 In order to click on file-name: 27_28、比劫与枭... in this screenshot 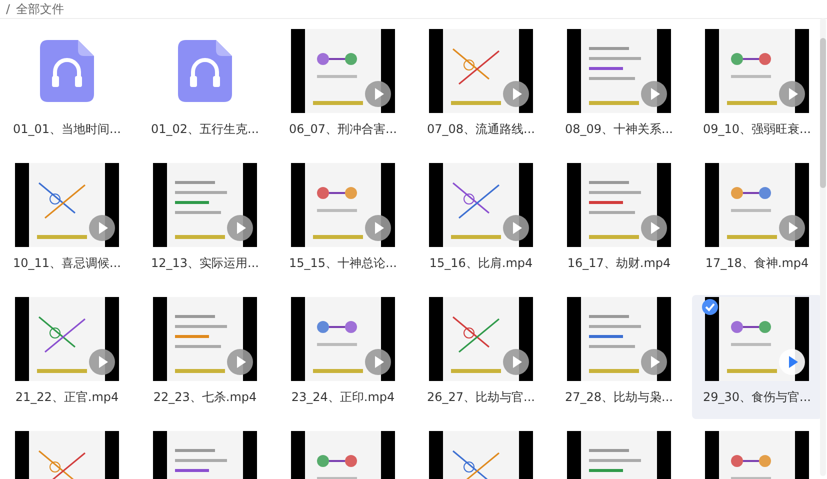, I will do `click(619, 397)`.